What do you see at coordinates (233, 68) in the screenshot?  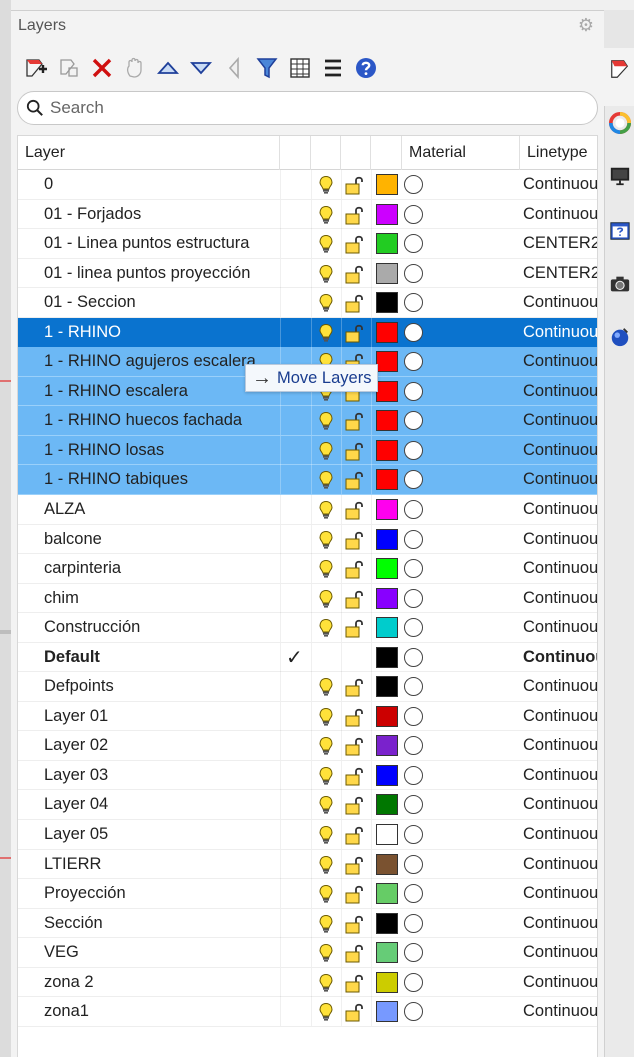 I see `move-left-icon` at bounding box center [233, 68].